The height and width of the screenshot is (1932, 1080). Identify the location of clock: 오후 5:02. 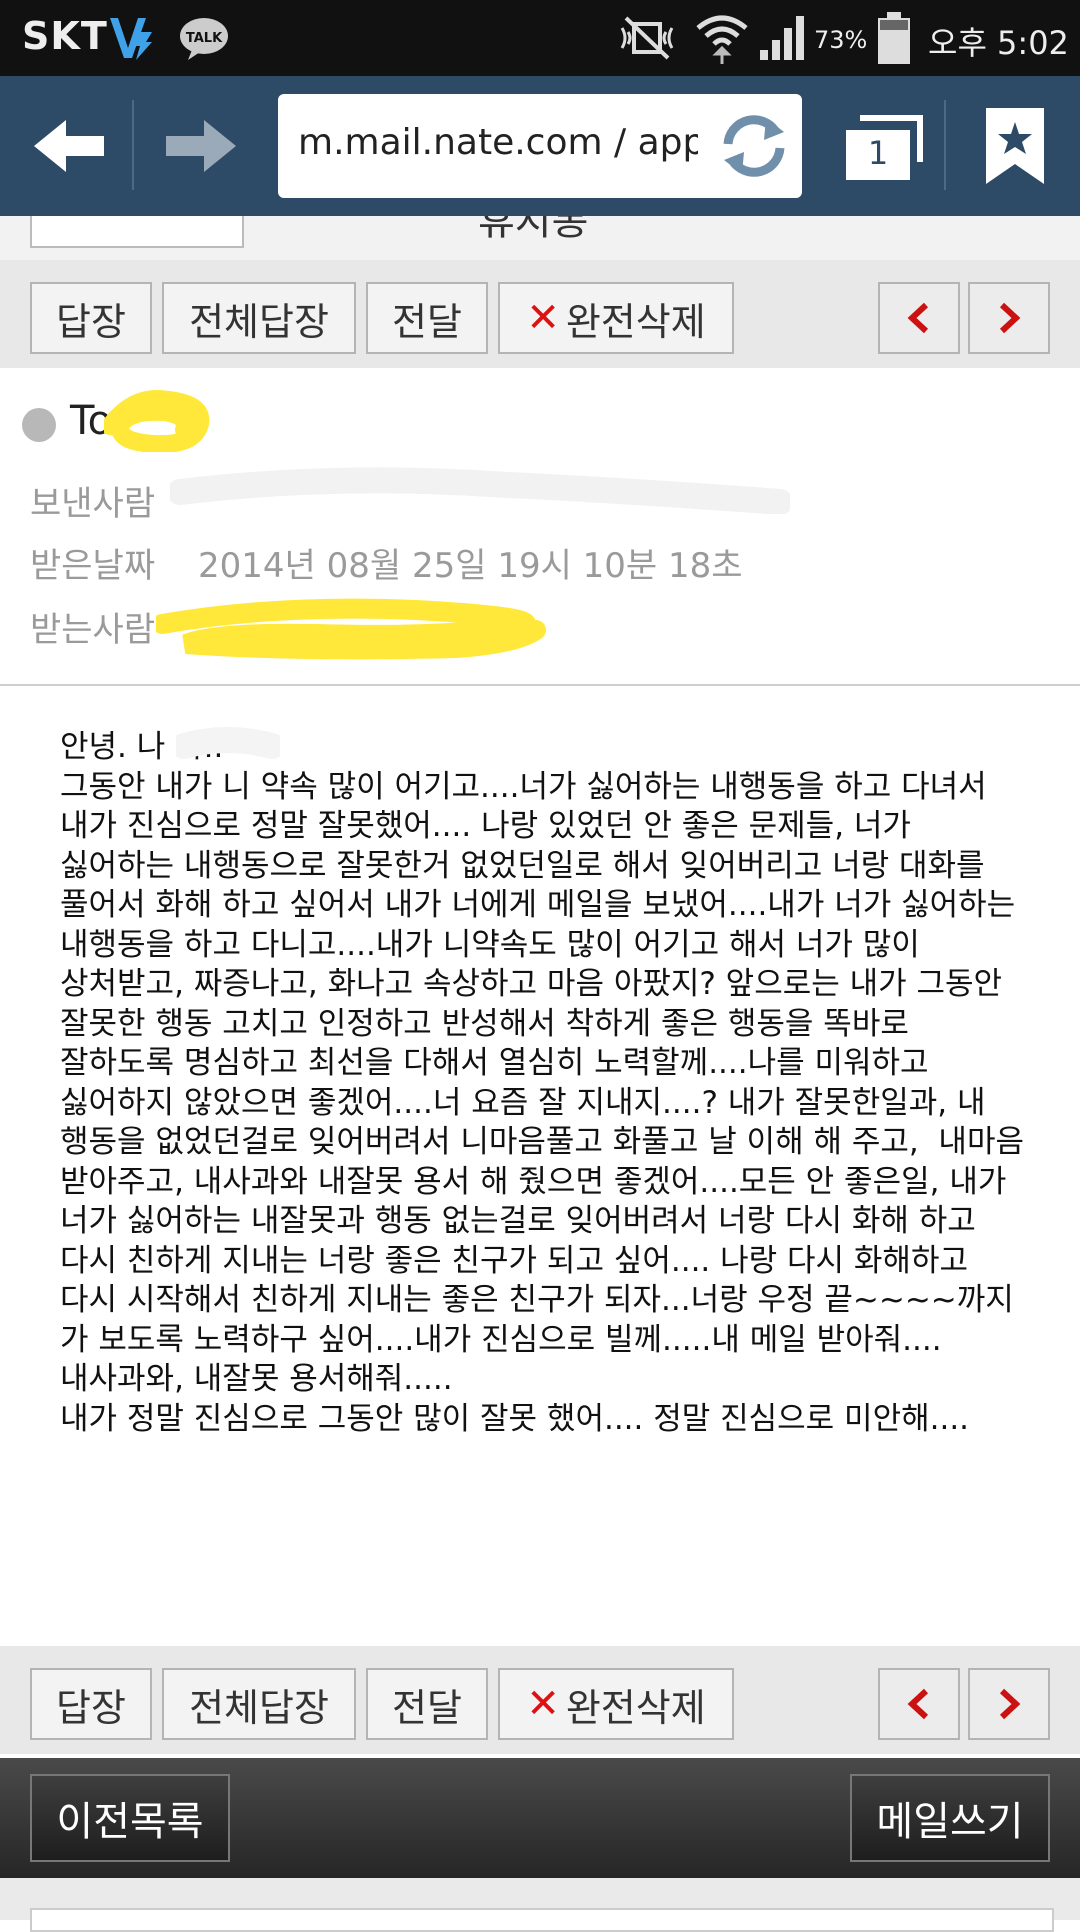
(998, 43).